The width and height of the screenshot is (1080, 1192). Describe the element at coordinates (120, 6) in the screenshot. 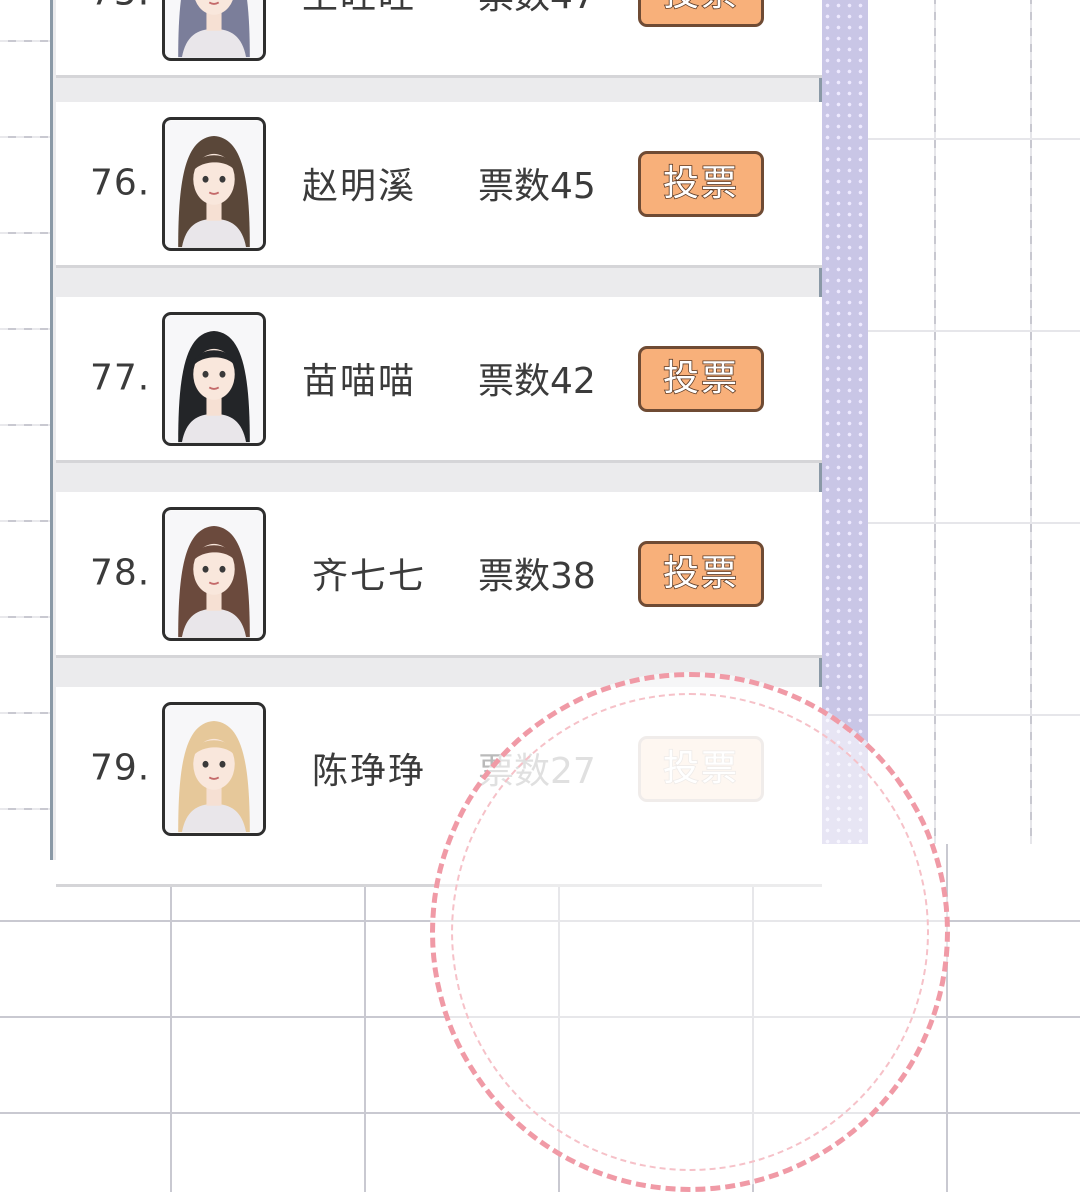

I see `rank-number: 75.` at that location.